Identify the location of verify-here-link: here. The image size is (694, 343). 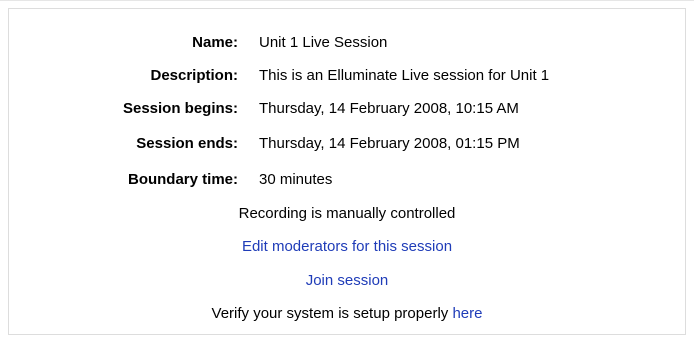
(467, 313).